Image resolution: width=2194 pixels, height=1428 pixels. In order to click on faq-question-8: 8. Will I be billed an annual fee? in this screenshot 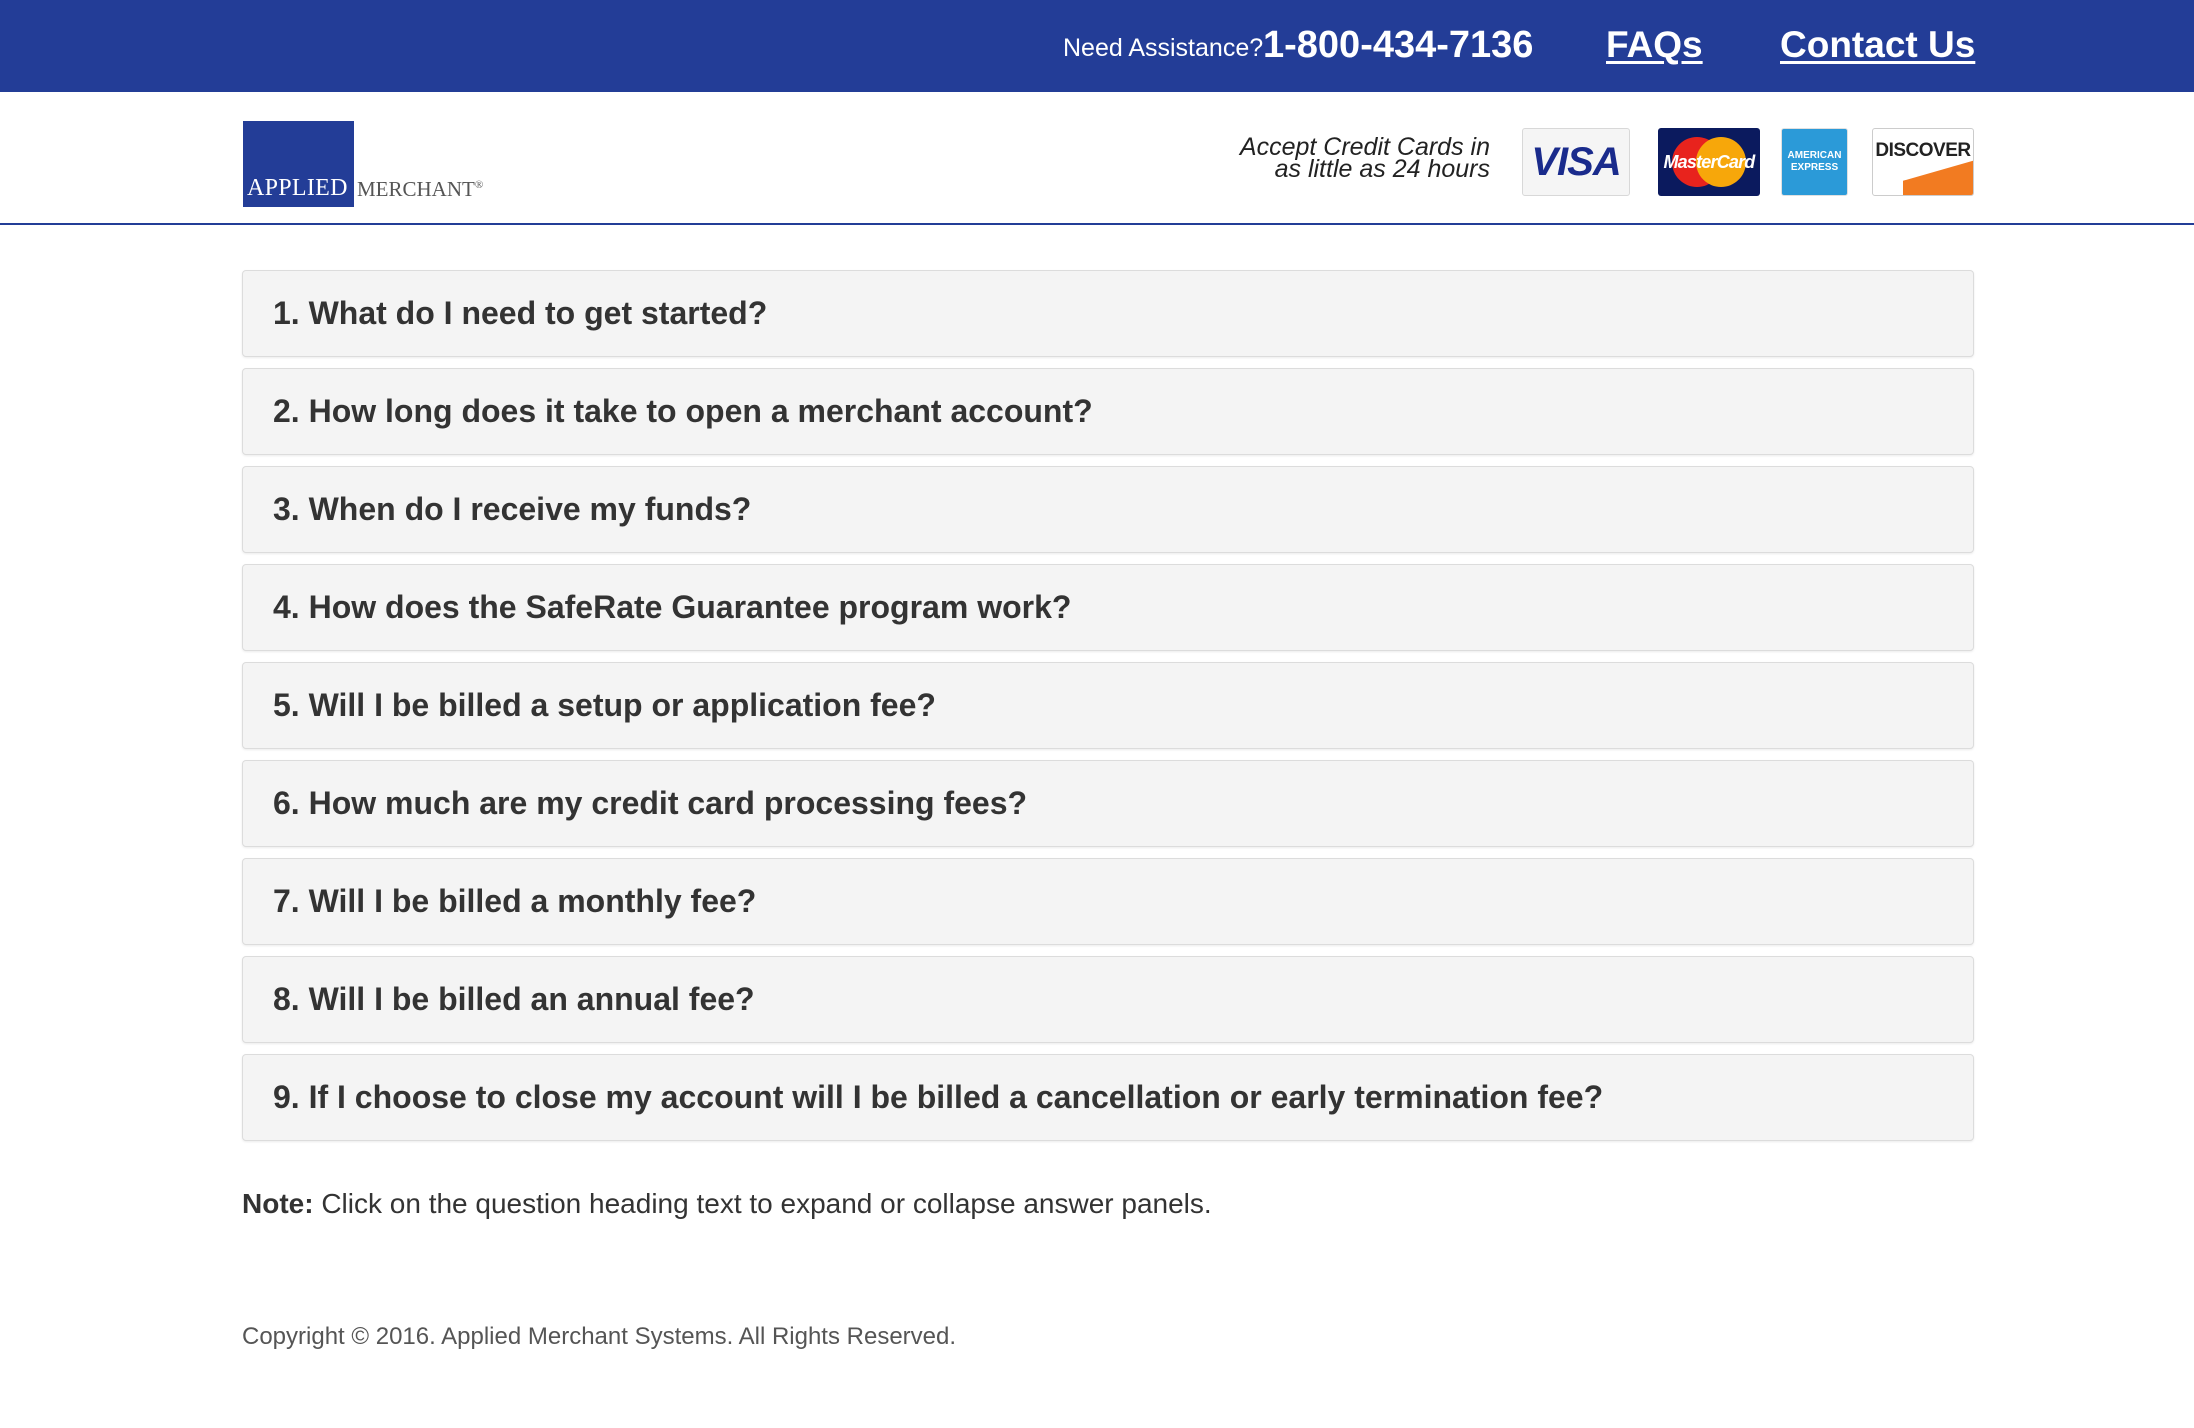, I will do `click(1108, 999)`.